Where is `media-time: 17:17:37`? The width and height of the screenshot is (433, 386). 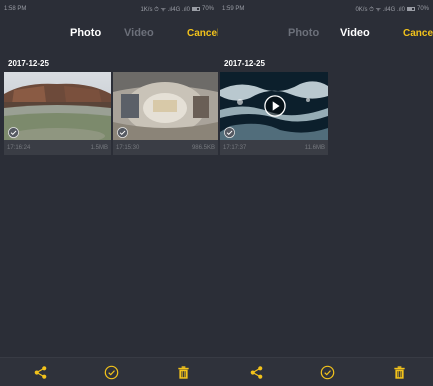
media-time: 17:17:37 is located at coordinates (235, 147).